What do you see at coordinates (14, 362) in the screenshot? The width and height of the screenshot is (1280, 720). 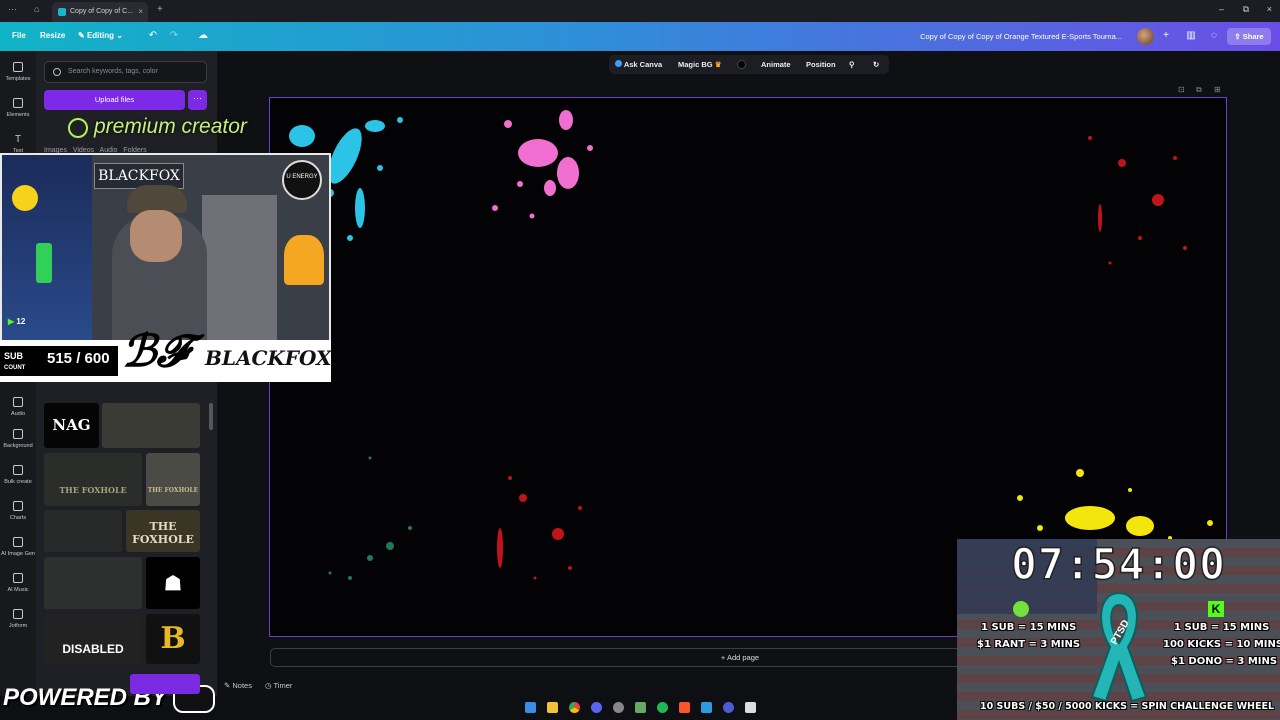 I see `sub-count-label: SUB COUNT` at bounding box center [14, 362].